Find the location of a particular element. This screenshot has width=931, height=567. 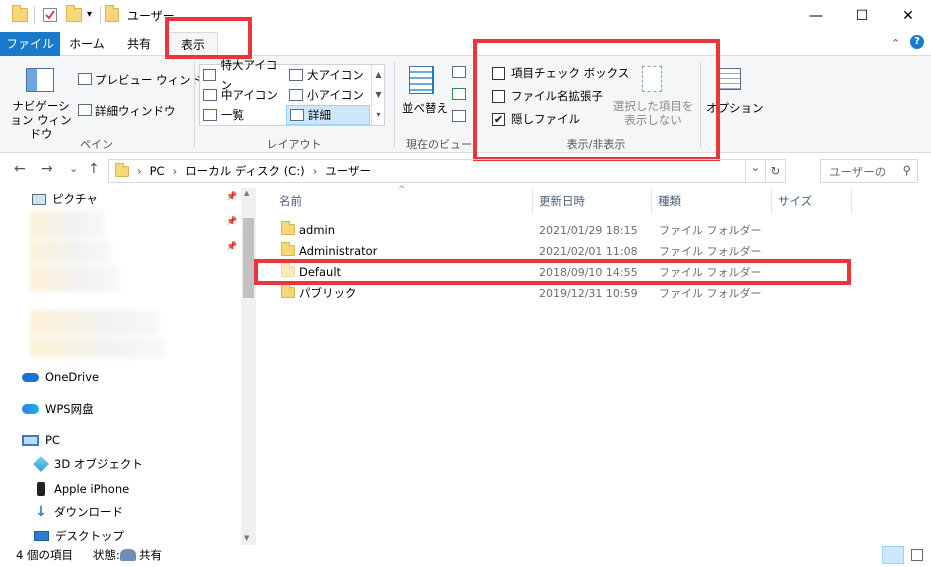

layout-scroll: ▲ ▼ ▾ is located at coordinates (378, 95).